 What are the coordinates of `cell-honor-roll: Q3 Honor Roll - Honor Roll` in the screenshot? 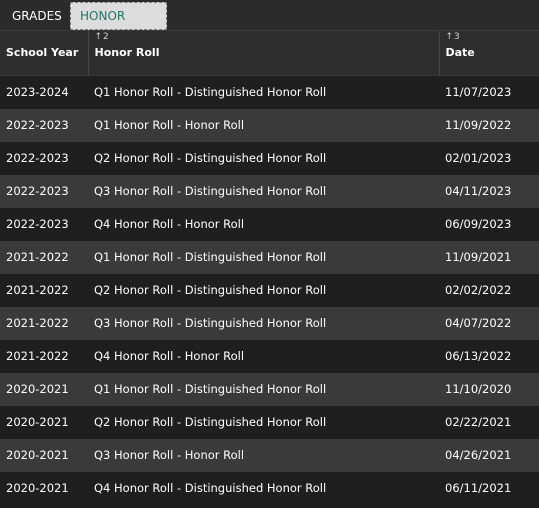 It's located at (263, 455).